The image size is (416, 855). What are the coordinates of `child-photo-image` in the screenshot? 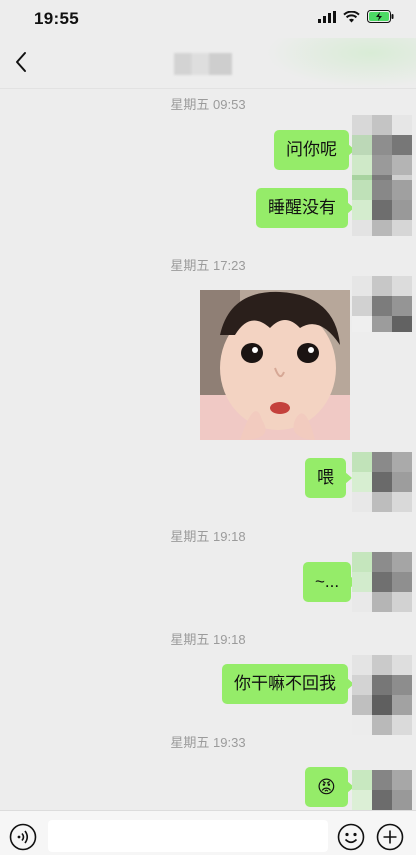 It's located at (275, 365).